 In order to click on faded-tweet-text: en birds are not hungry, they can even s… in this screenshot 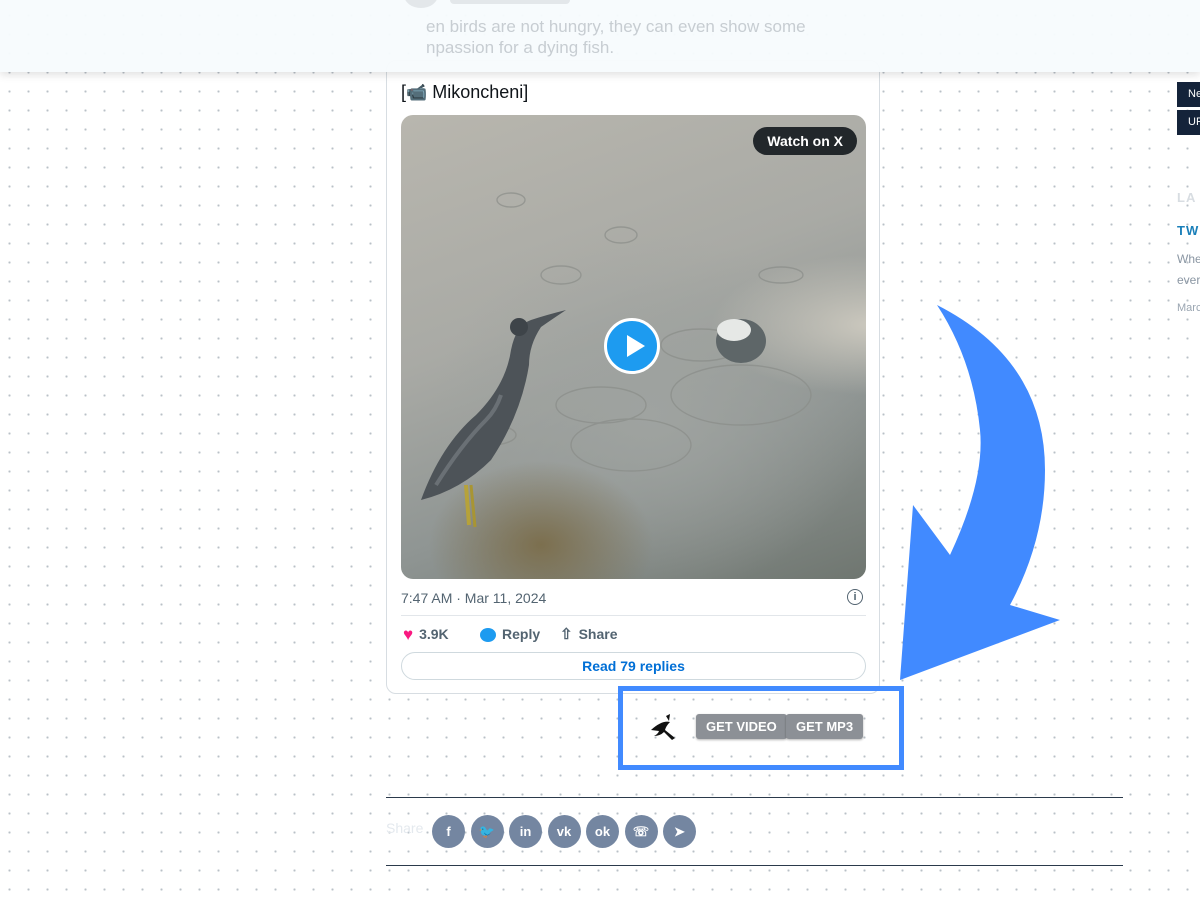, I will do `click(646, 37)`.